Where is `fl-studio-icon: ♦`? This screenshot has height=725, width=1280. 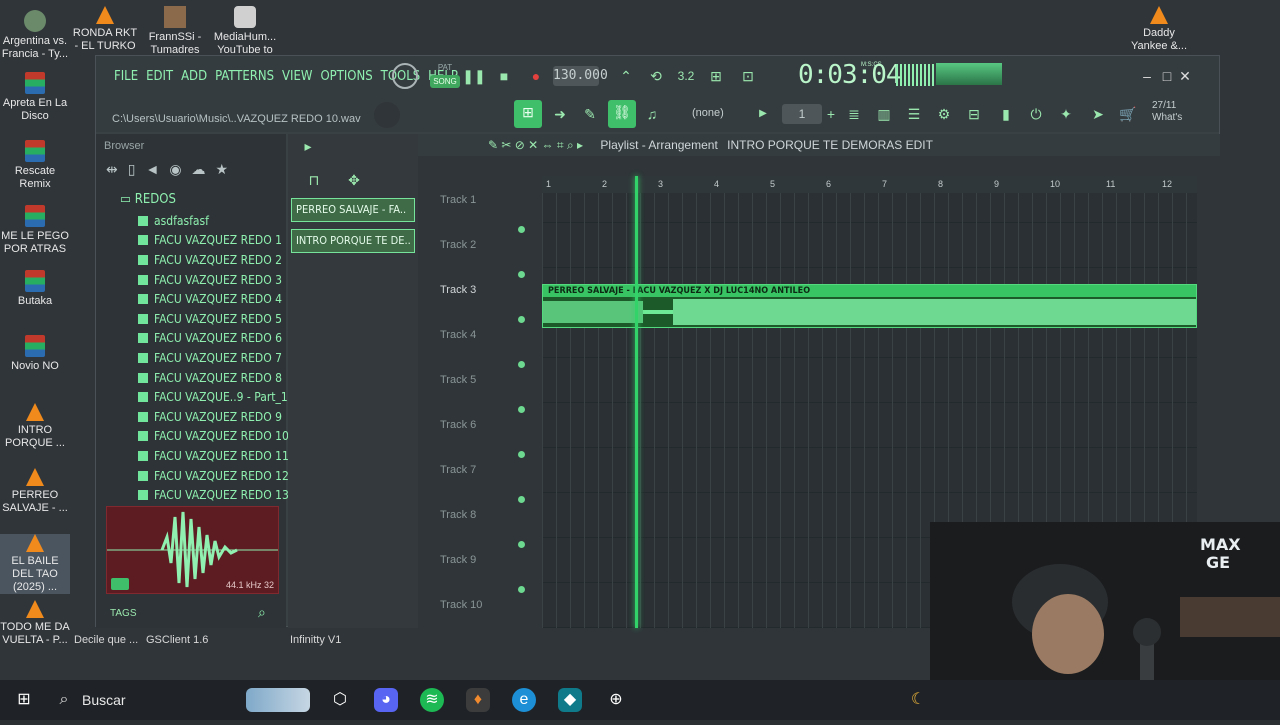
fl-studio-icon: ♦ is located at coordinates (478, 700).